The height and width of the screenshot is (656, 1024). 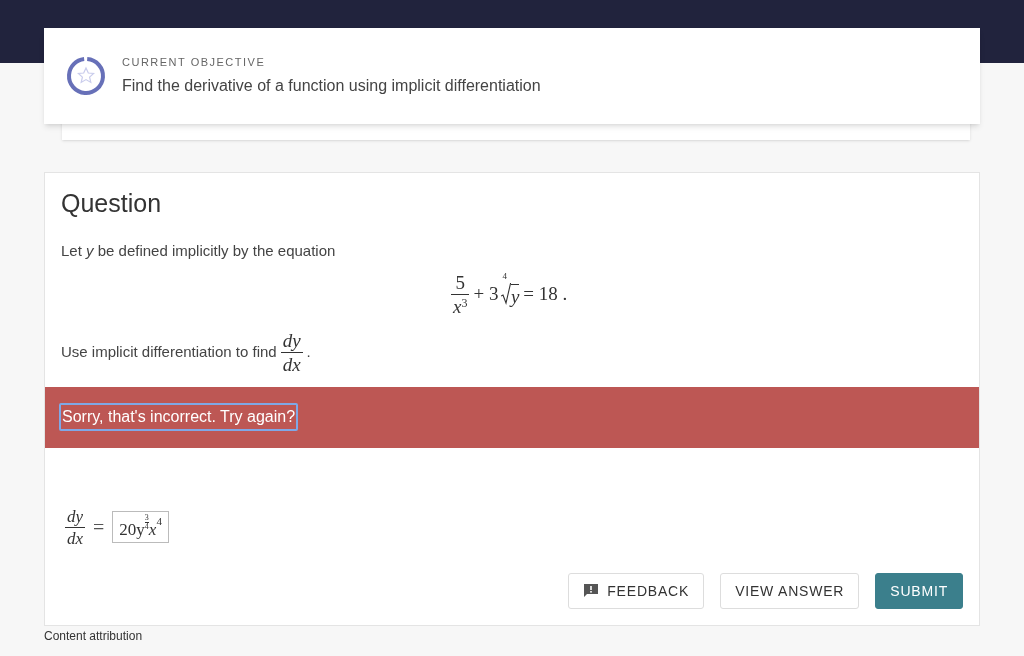 I want to click on radical-sign-icon, so click(x=505, y=293).